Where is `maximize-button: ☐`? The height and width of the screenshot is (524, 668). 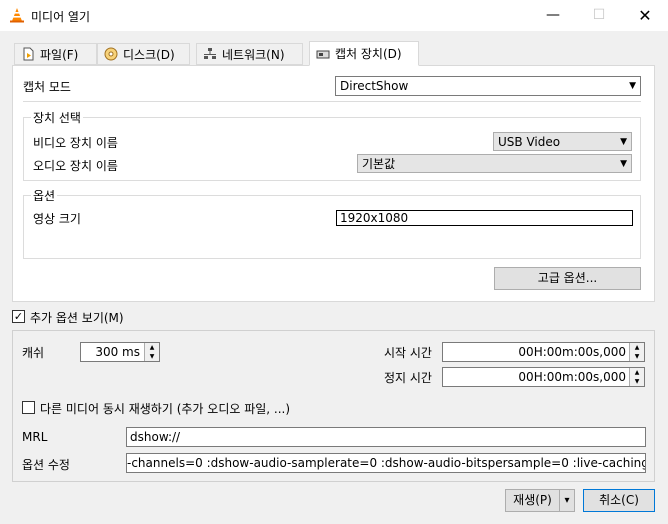
maximize-button: ☐ is located at coordinates (599, 15).